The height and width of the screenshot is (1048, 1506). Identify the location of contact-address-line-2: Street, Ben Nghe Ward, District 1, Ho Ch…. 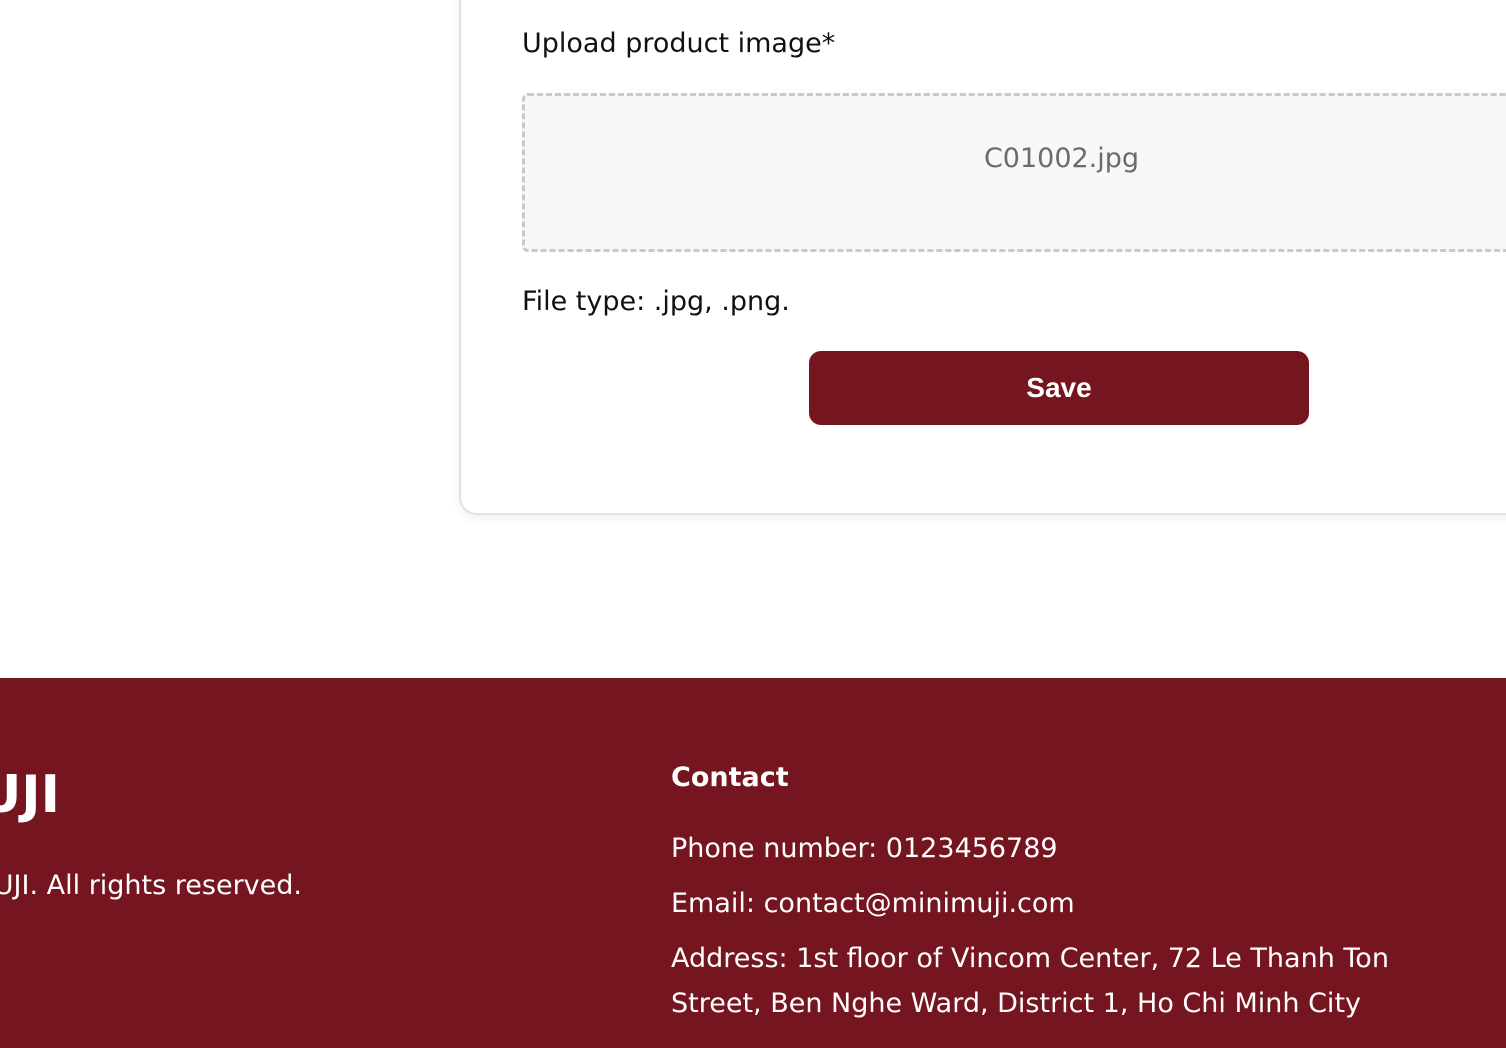
(1016, 1003).